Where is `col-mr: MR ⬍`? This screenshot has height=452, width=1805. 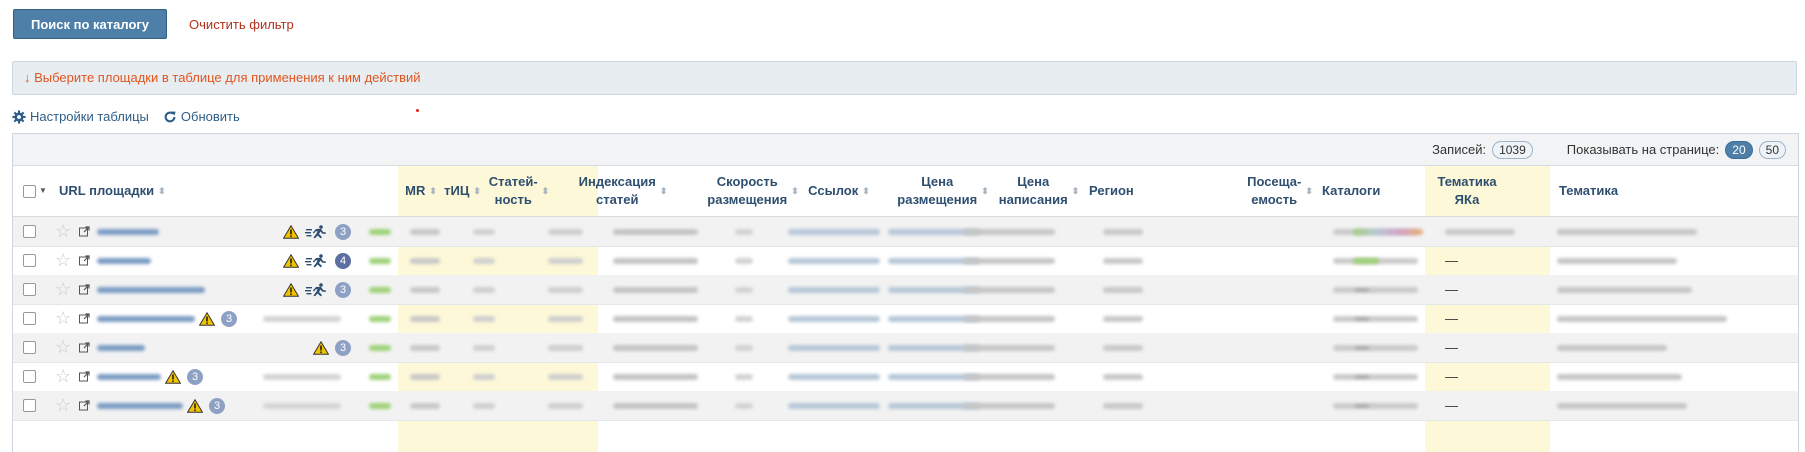
col-mr: MR ⬍ is located at coordinates (421, 191).